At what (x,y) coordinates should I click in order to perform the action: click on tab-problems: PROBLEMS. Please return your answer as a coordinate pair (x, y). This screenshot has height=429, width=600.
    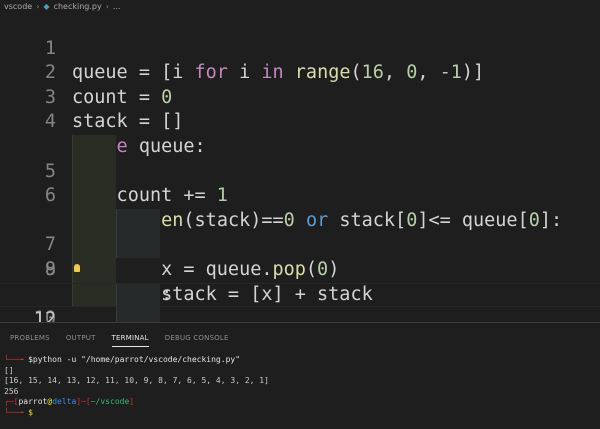
    Looking at the image, I should click on (30, 337).